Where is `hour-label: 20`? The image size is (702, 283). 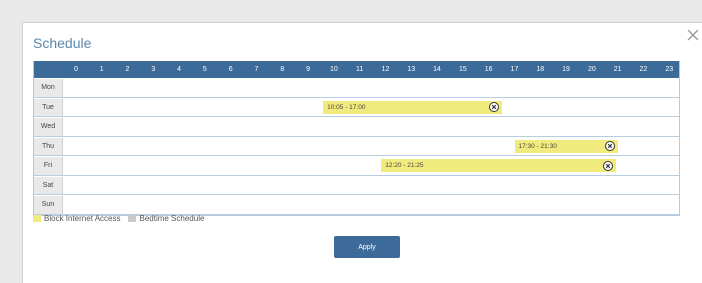
hour-label: 20 is located at coordinates (591, 69).